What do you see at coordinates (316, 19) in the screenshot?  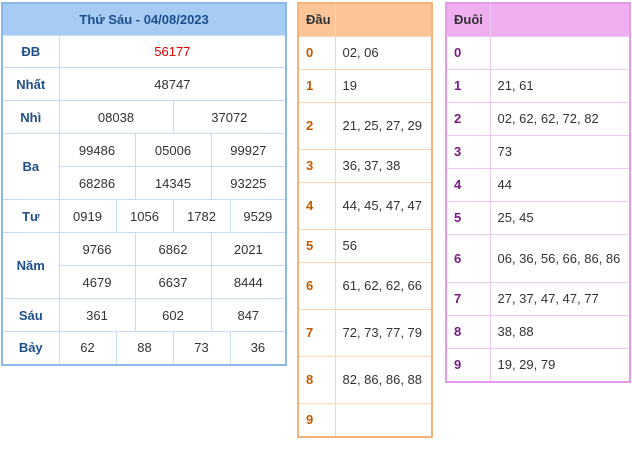 I see `dau-header: Đầu` at bounding box center [316, 19].